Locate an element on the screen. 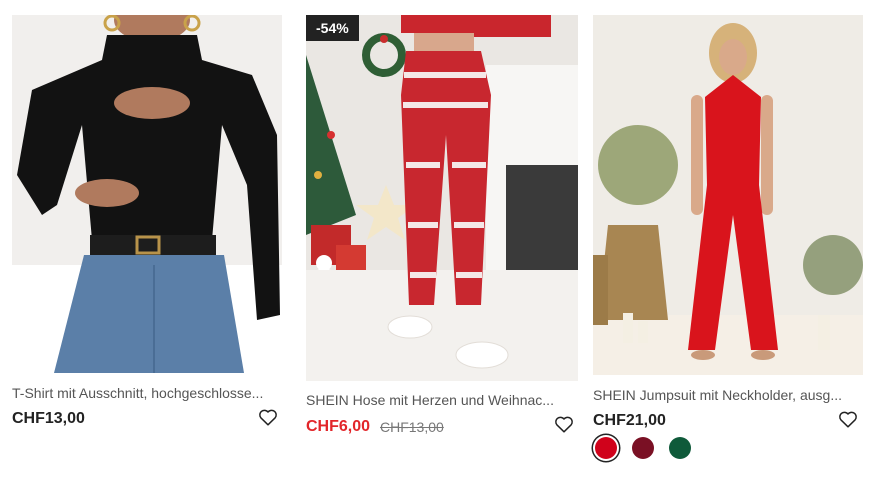 This screenshot has width=873, height=481. product-price: CHF21,00 is located at coordinates (629, 420).